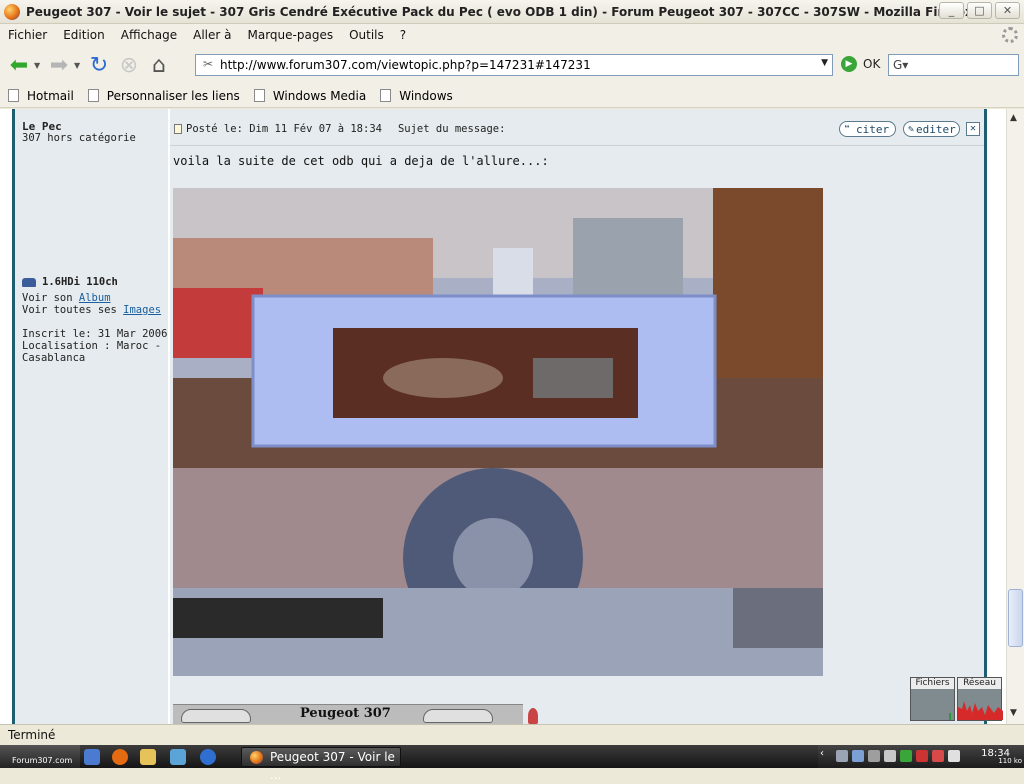 The height and width of the screenshot is (784, 1024). What do you see at coordinates (95, 298) in the screenshot?
I see `album-link: Album` at bounding box center [95, 298].